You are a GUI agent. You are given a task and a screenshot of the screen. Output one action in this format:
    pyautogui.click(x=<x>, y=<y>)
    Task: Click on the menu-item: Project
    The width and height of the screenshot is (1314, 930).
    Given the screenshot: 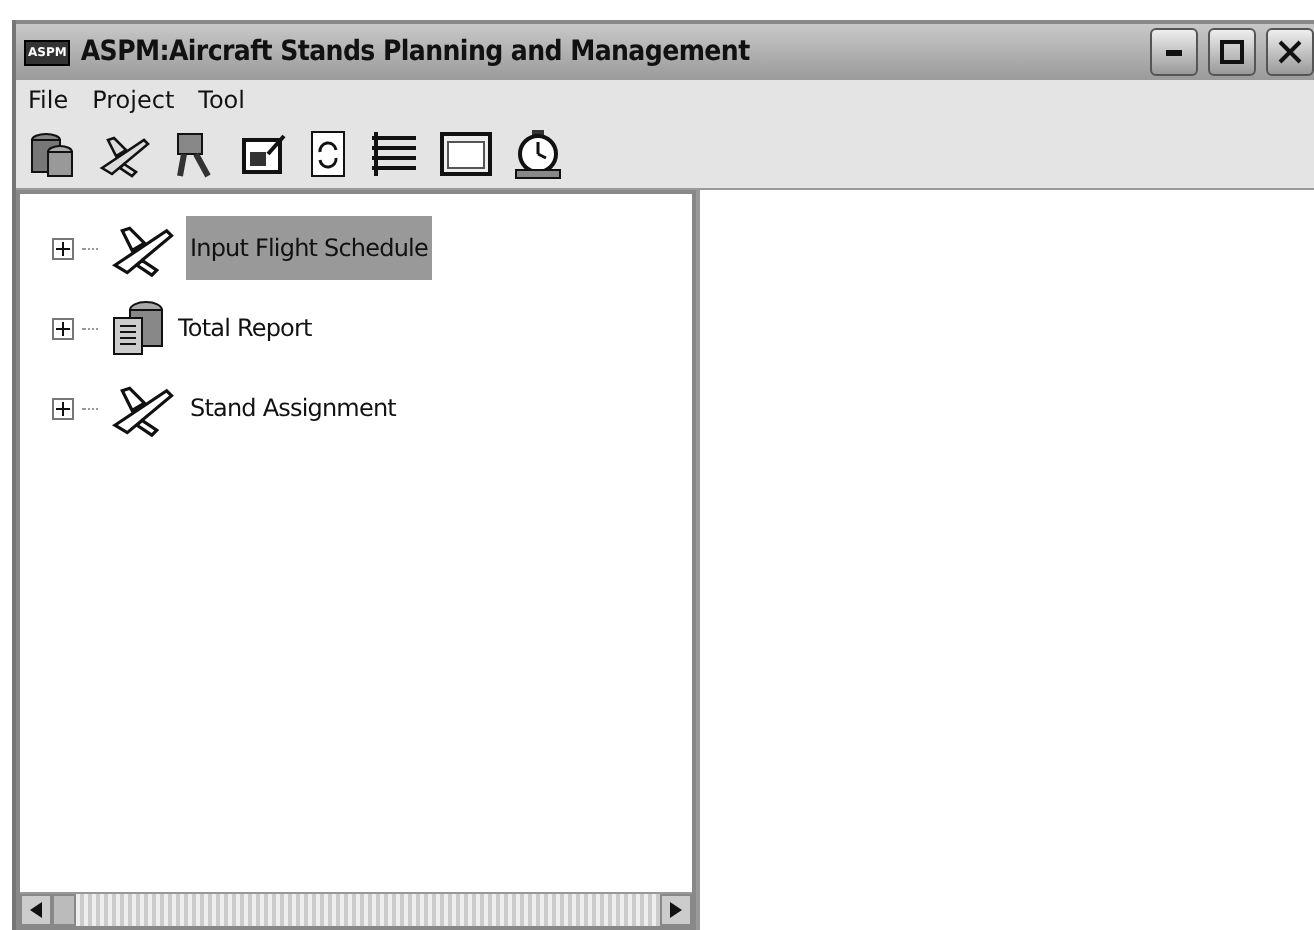 What is the action you would take?
    pyautogui.click(x=133, y=100)
    